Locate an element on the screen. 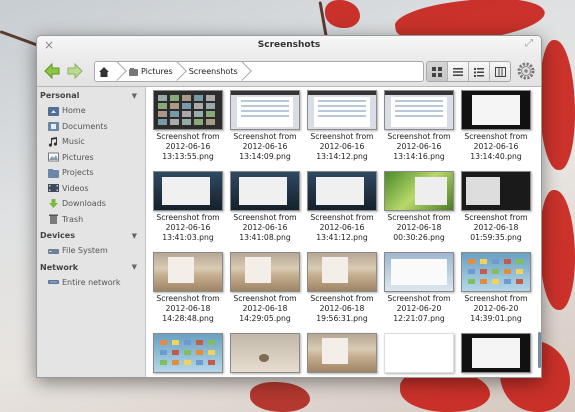 The image size is (575, 412). file-item: Screenshot from 2012-06-18 14:29:05.png is located at coordinates (265, 288).